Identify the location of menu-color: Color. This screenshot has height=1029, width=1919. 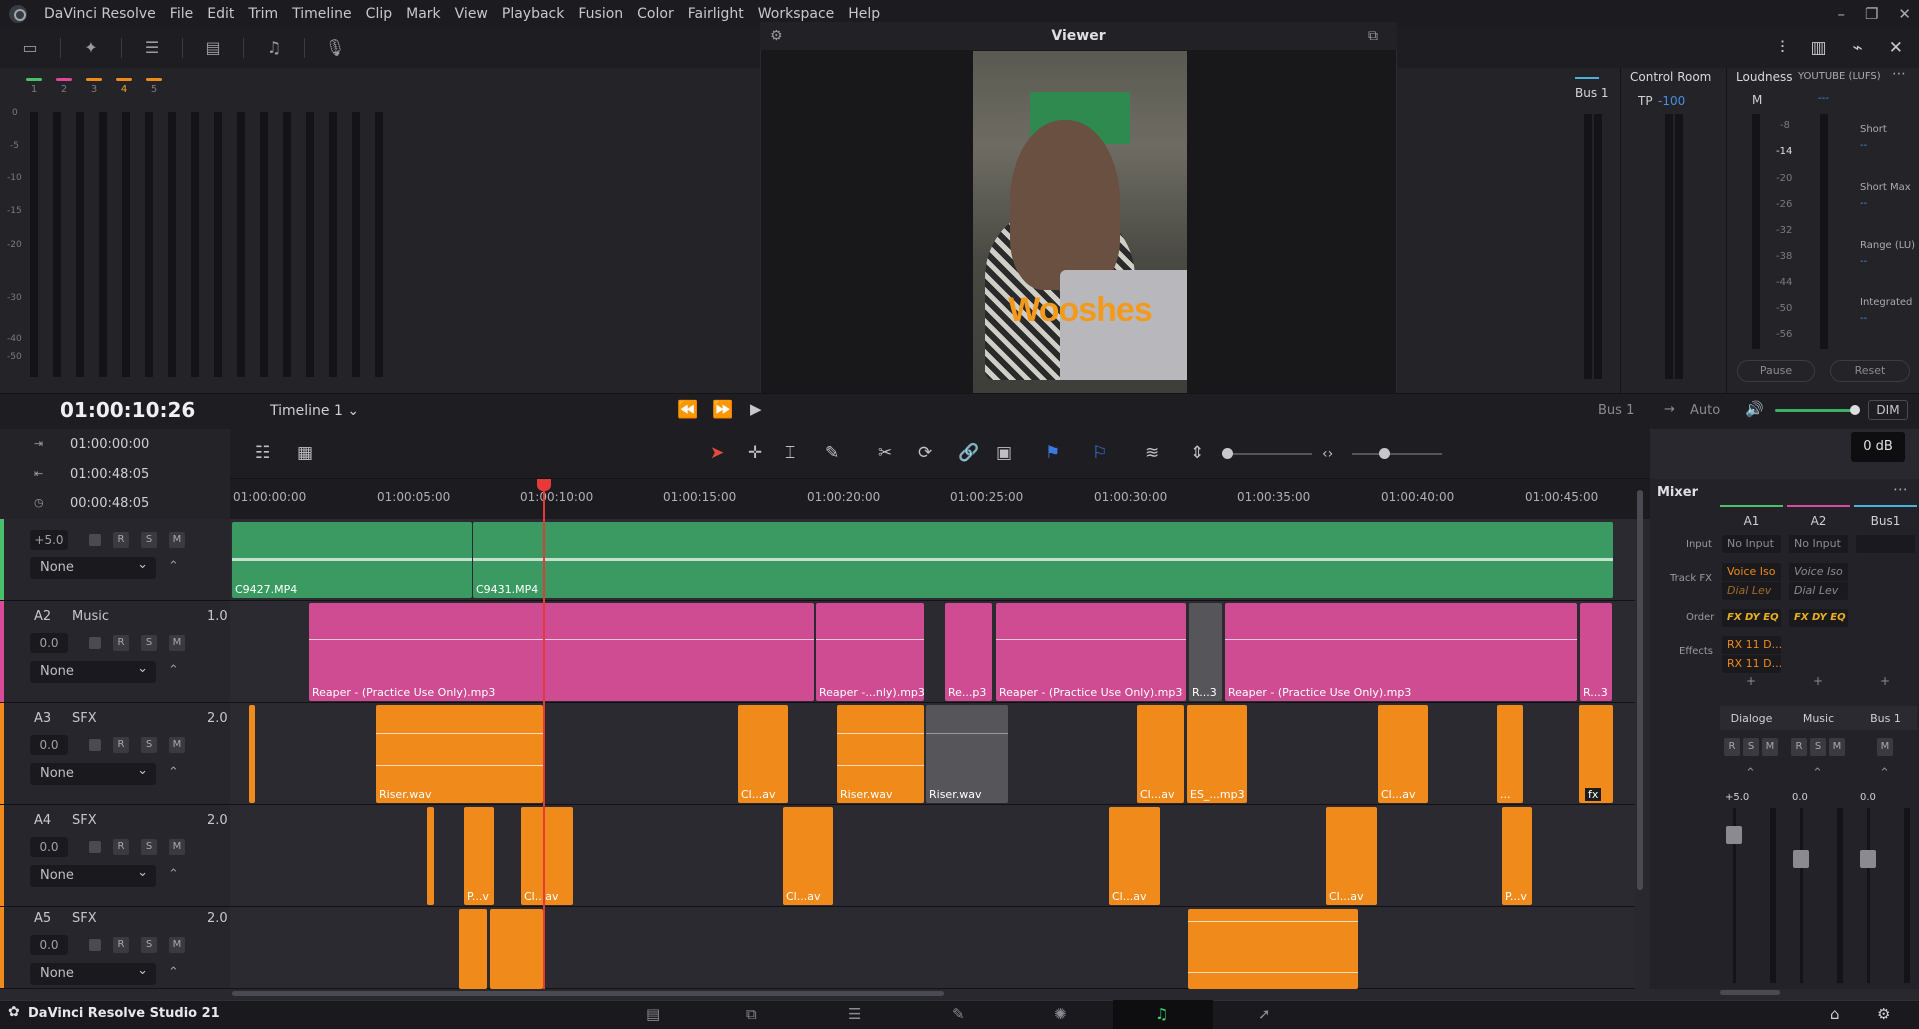
(655, 14).